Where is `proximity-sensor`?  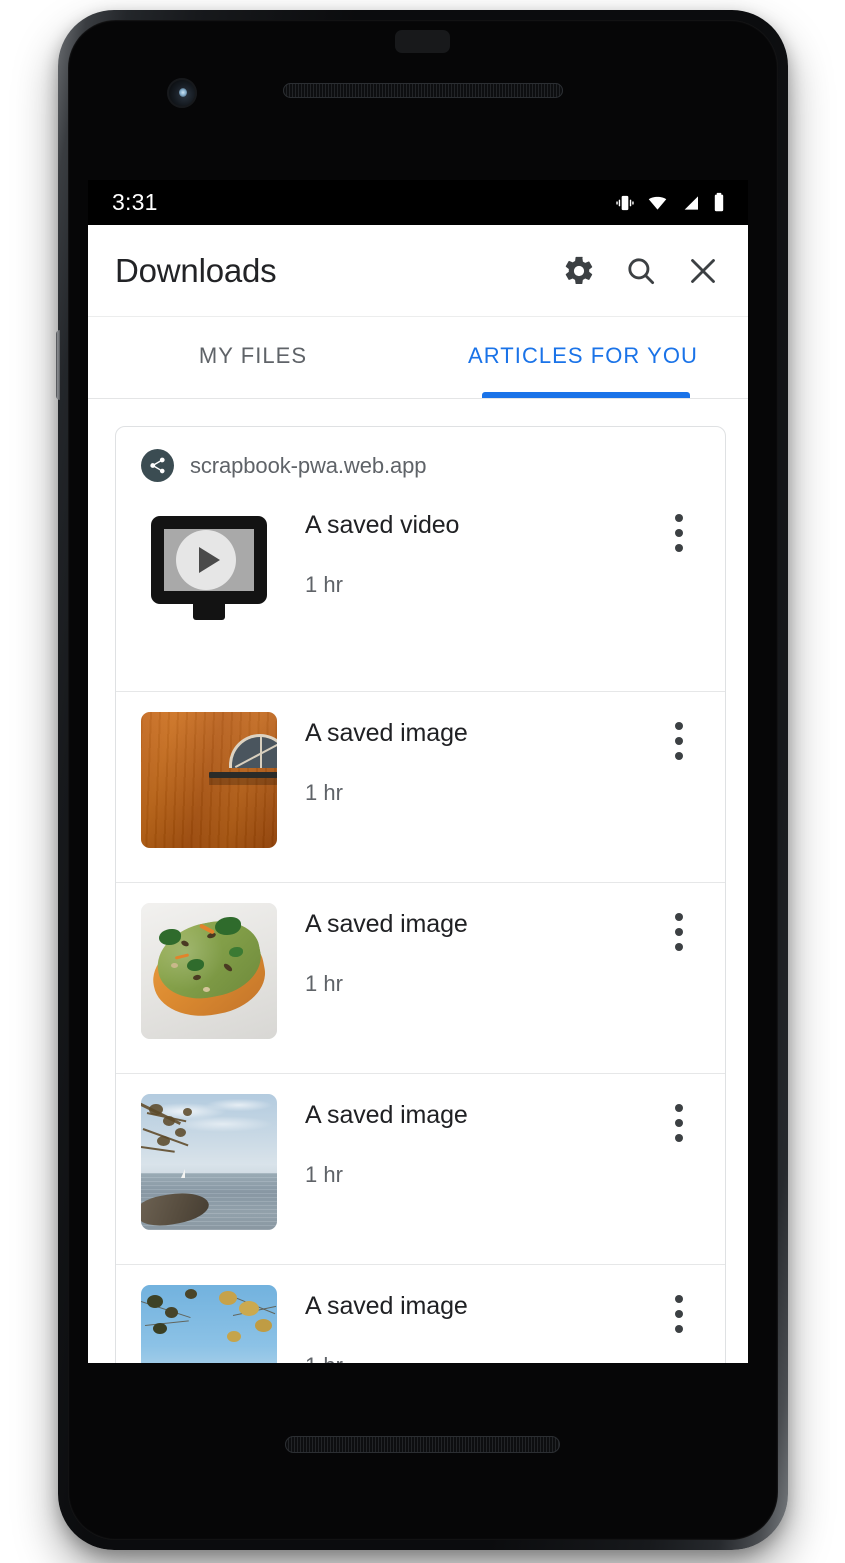 proximity-sensor is located at coordinates (422, 41).